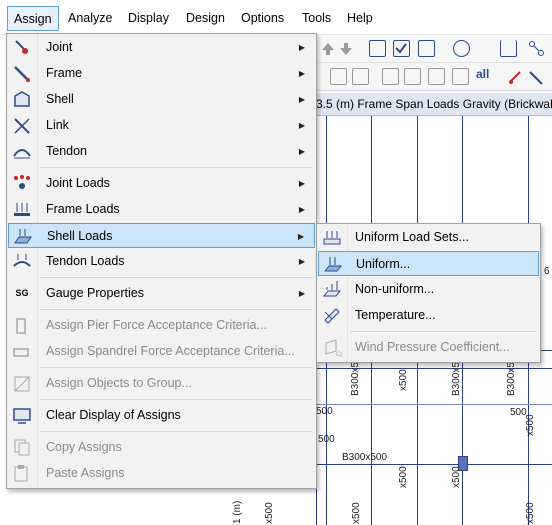 This screenshot has width=552, height=525. Describe the element at coordinates (547, 271) in the screenshot. I see `grid-label: 6` at that location.